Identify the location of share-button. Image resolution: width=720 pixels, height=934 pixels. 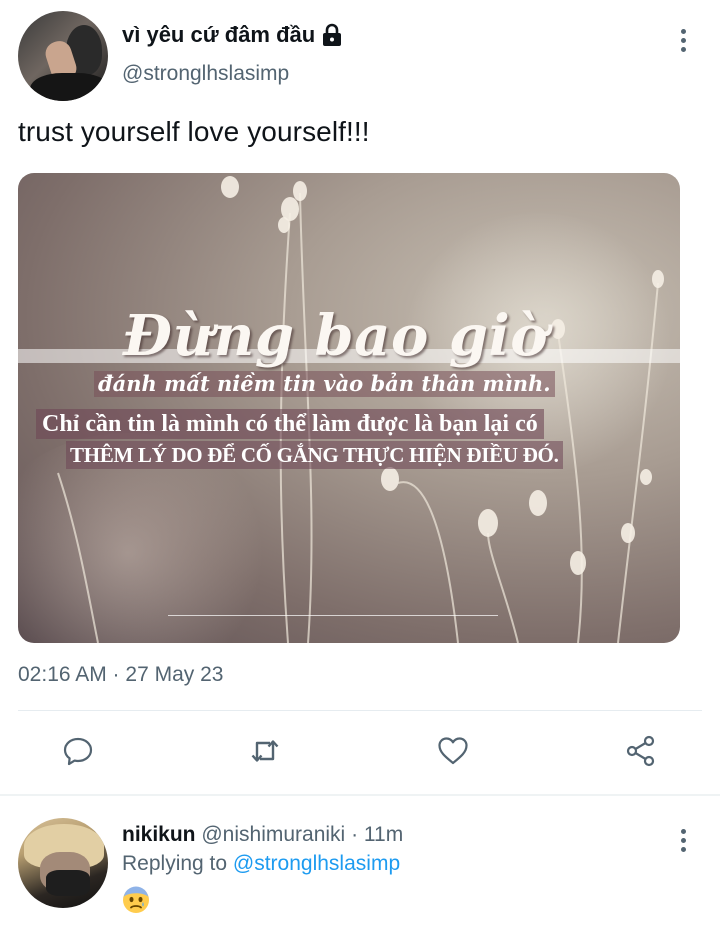
(641, 751).